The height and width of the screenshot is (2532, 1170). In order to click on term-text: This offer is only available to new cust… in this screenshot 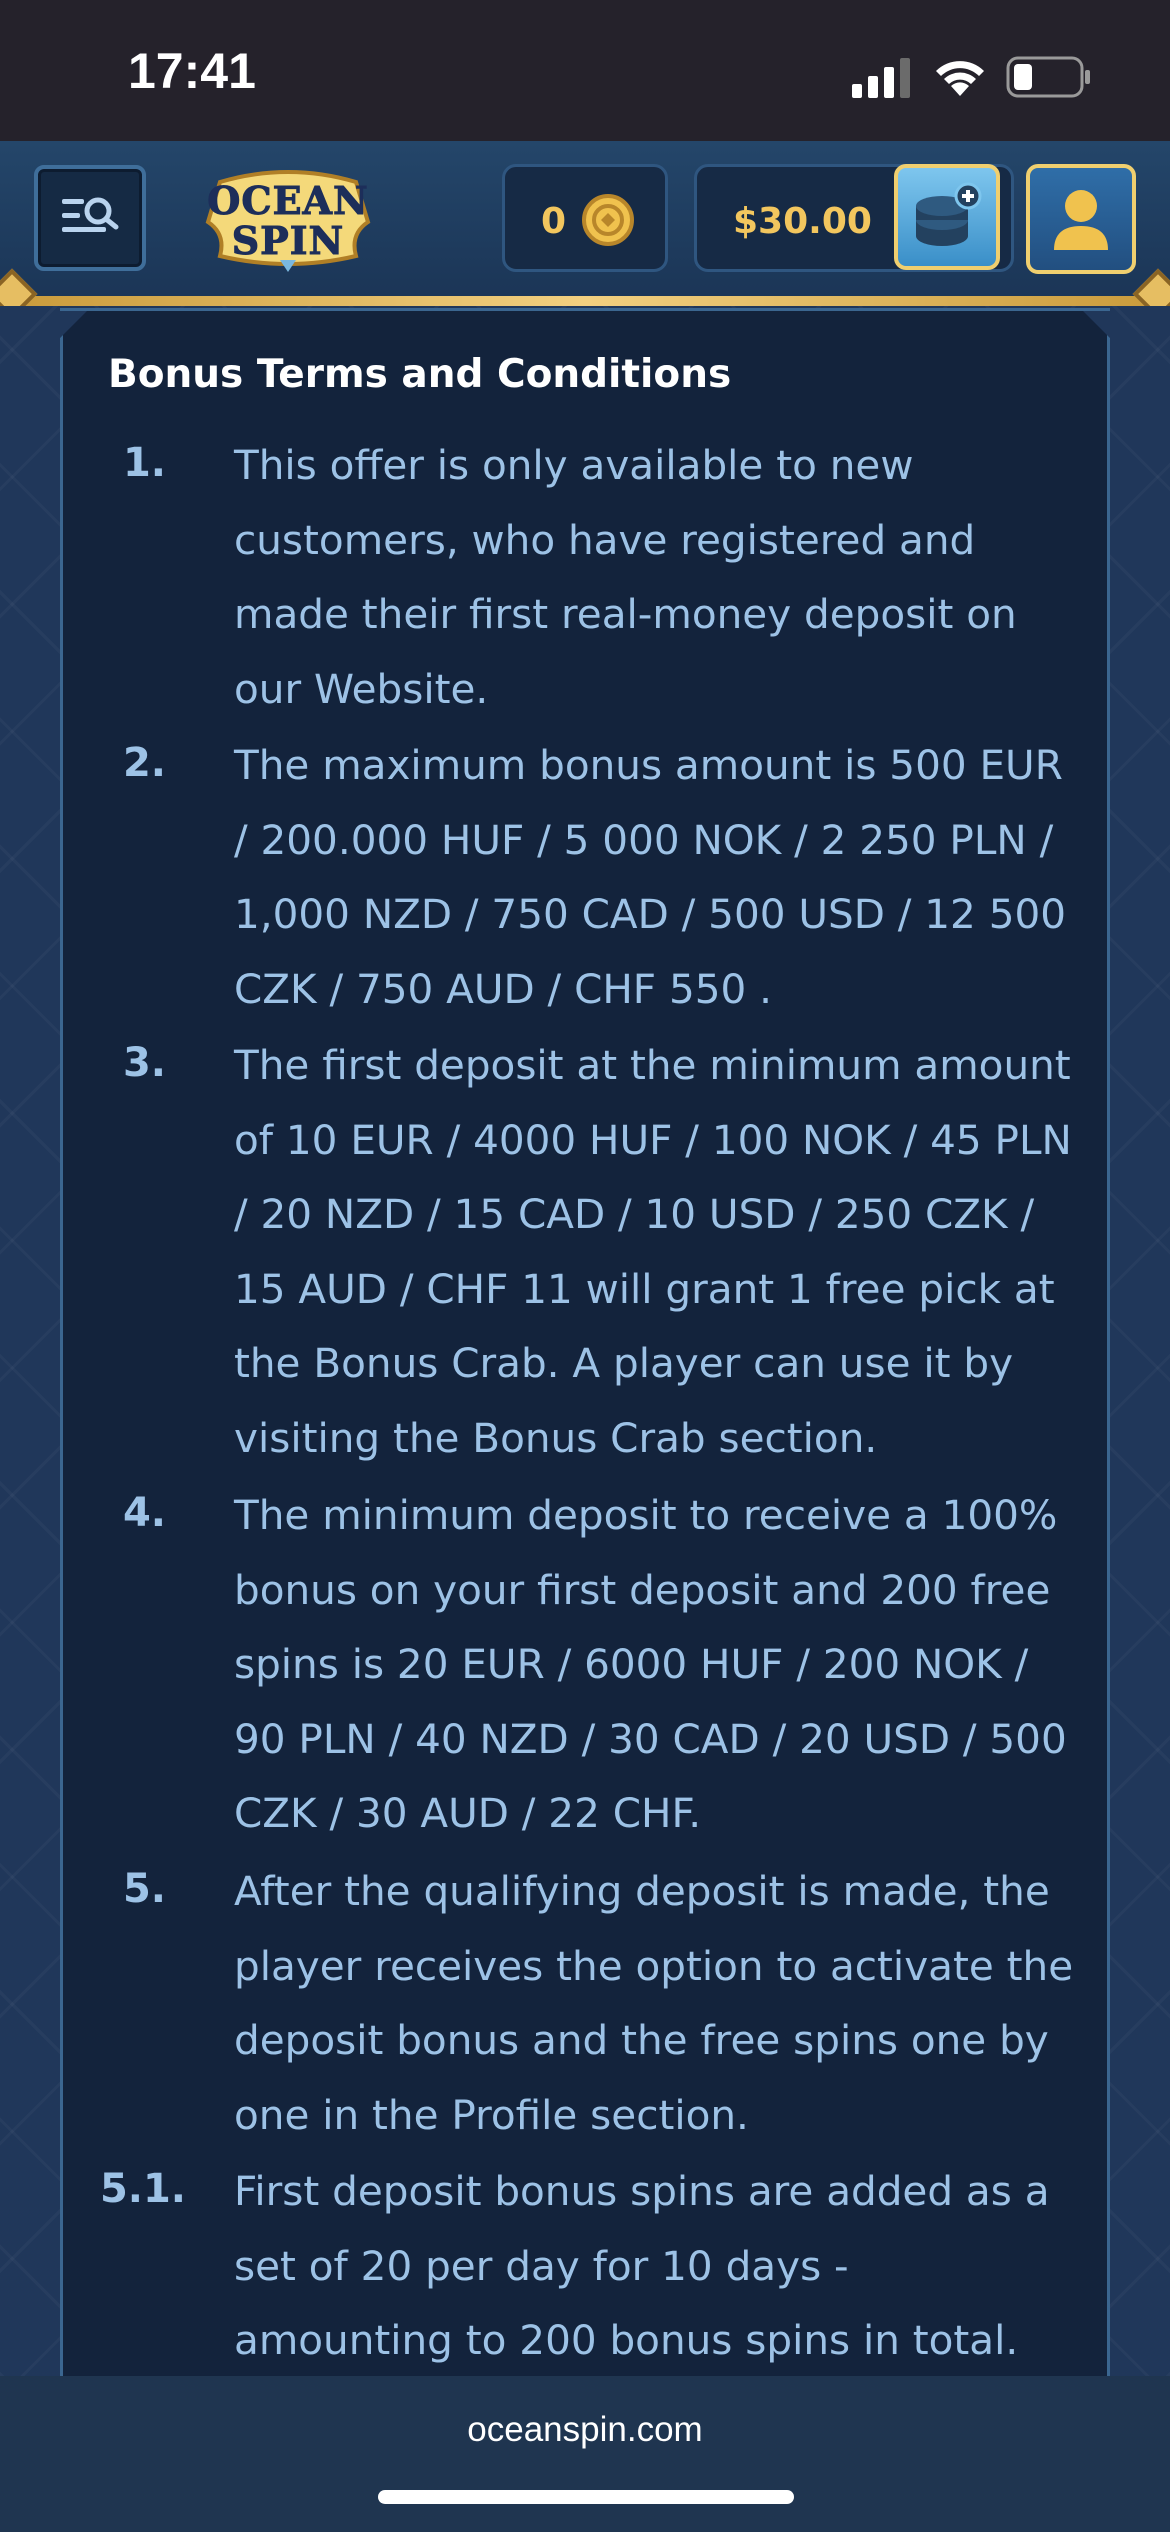, I will do `click(625, 577)`.